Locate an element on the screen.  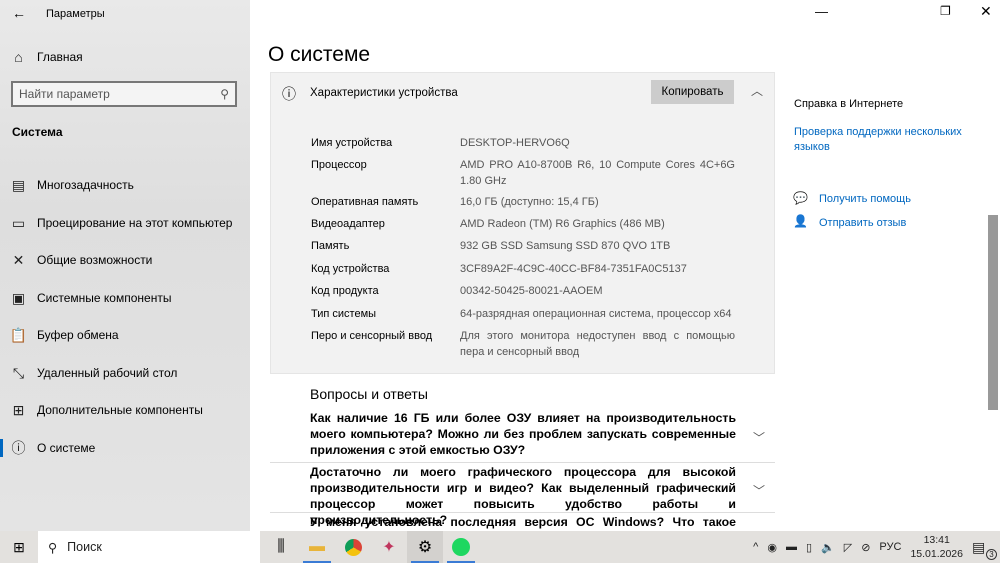
back-icon: ← is located at coordinates (19, 13).